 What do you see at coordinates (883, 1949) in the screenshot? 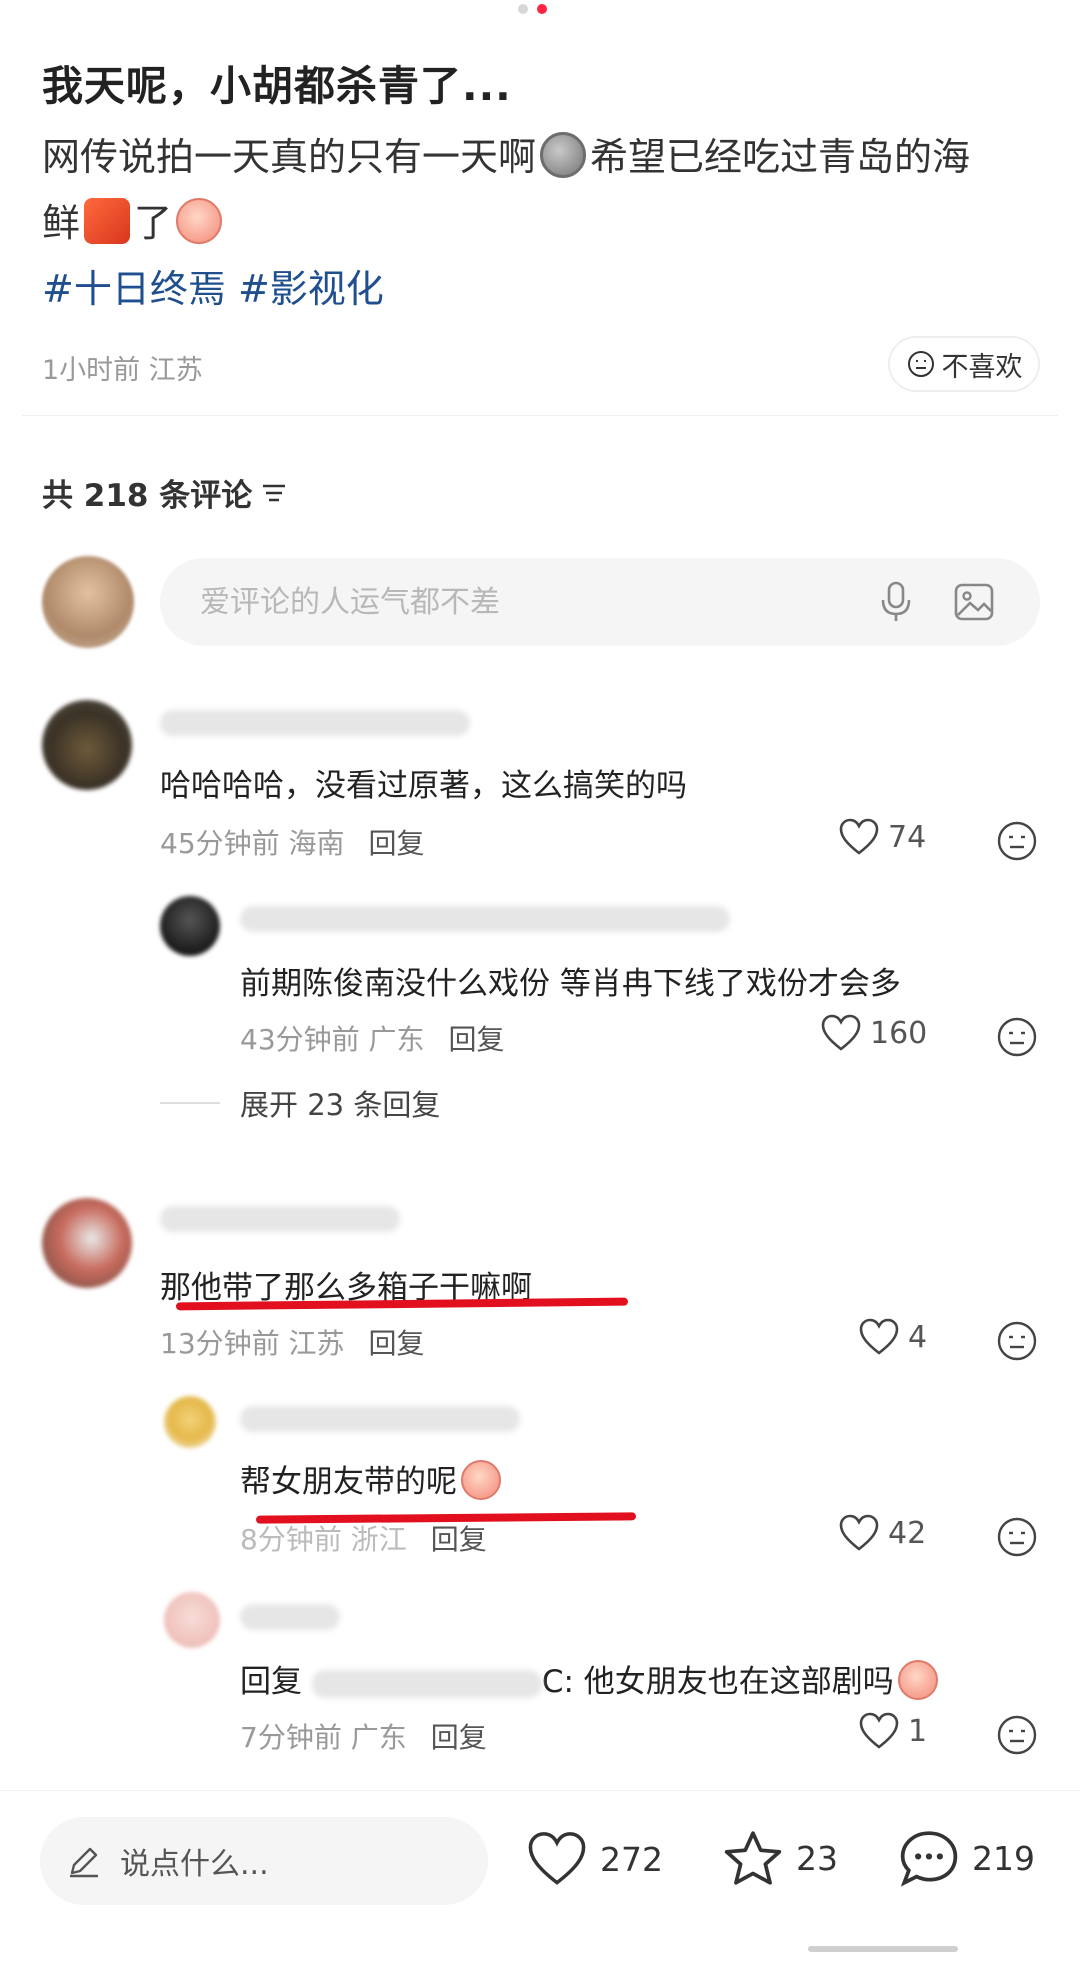
I see `home-indicator` at bounding box center [883, 1949].